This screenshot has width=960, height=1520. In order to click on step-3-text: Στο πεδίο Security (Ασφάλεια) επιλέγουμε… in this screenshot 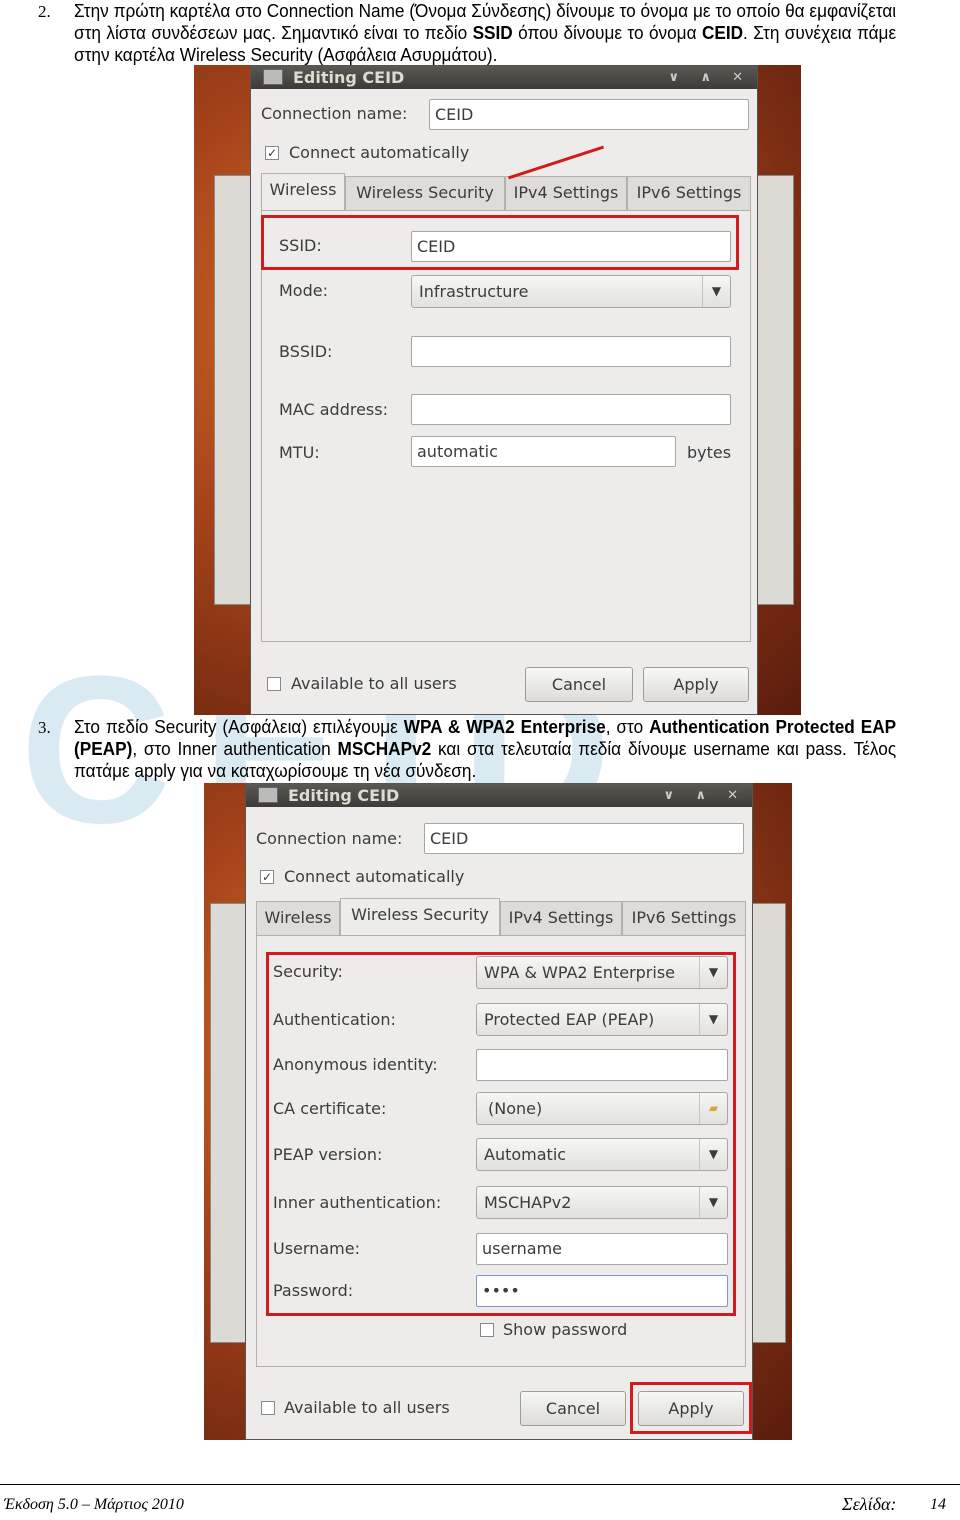, I will do `click(485, 748)`.